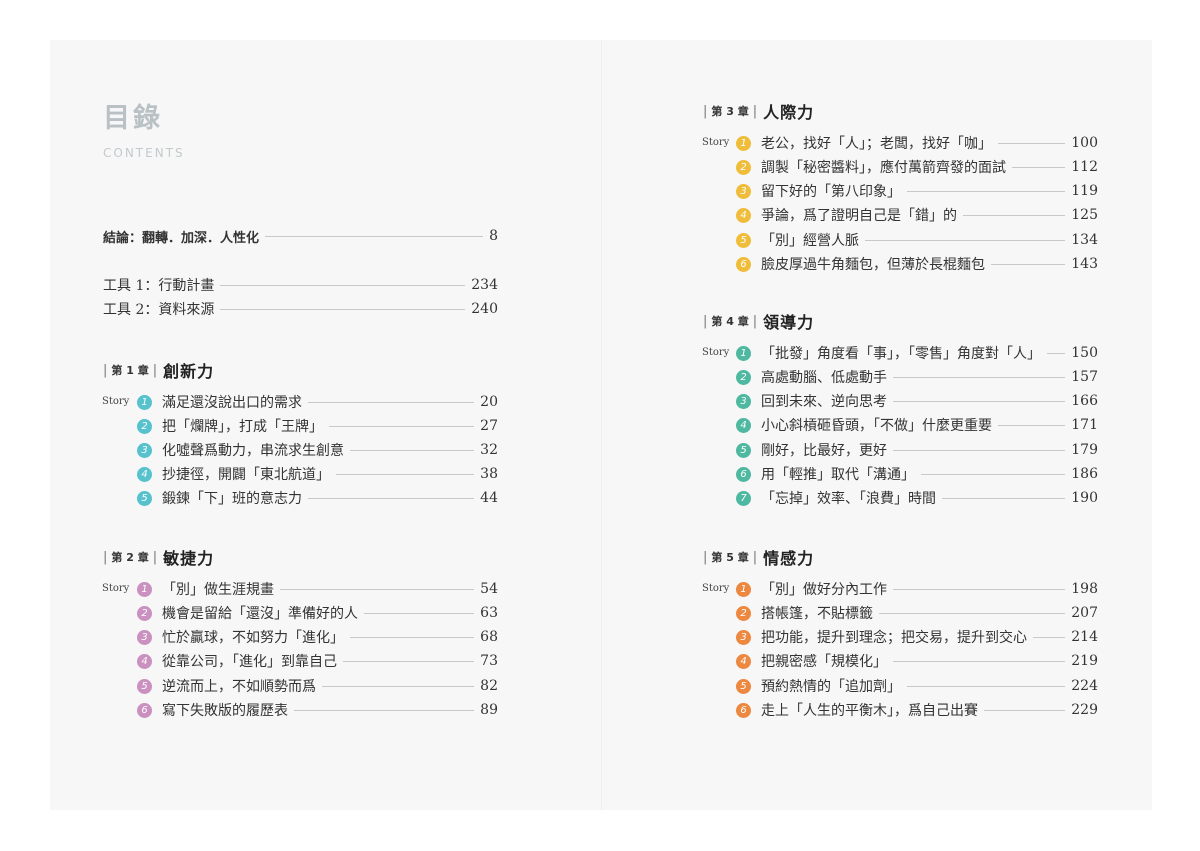  I want to click on toc-story-entry: 4 把親密感「規模化」 219, so click(917, 661).